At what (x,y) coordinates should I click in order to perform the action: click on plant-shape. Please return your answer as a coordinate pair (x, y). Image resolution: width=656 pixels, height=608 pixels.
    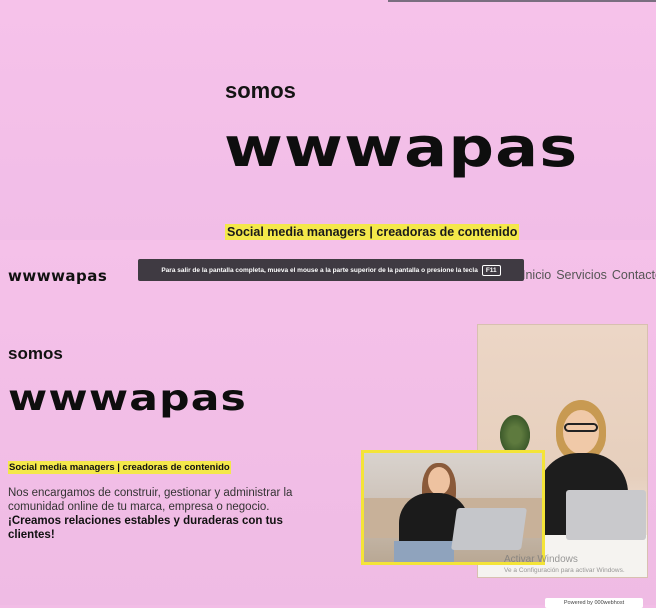
    Looking at the image, I should click on (515, 435).